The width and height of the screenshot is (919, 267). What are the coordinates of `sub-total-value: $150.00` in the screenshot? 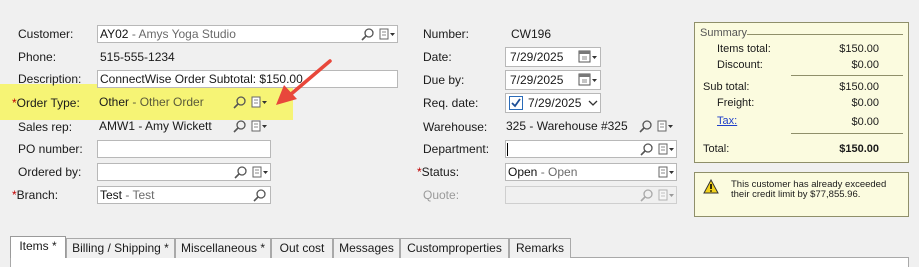 It's located at (859, 87).